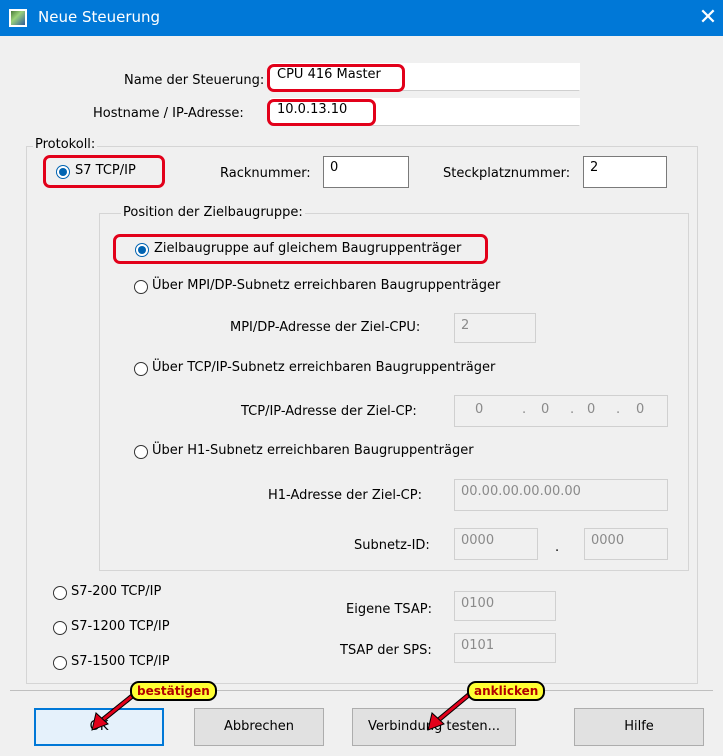 This screenshot has width=723, height=756. What do you see at coordinates (506, 691) in the screenshot?
I see `click-callout: anklicken` at bounding box center [506, 691].